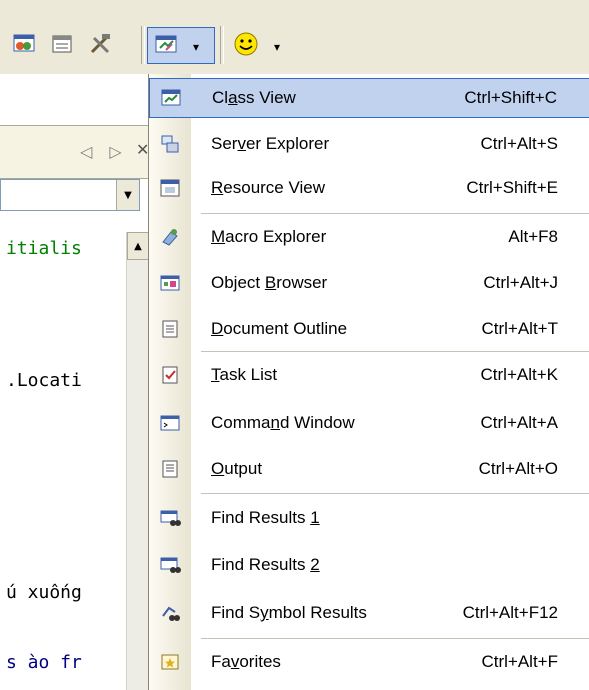 The width and height of the screenshot is (589, 690). Describe the element at coordinates (170, 329) in the screenshot. I see `document-outline-icon` at that location.